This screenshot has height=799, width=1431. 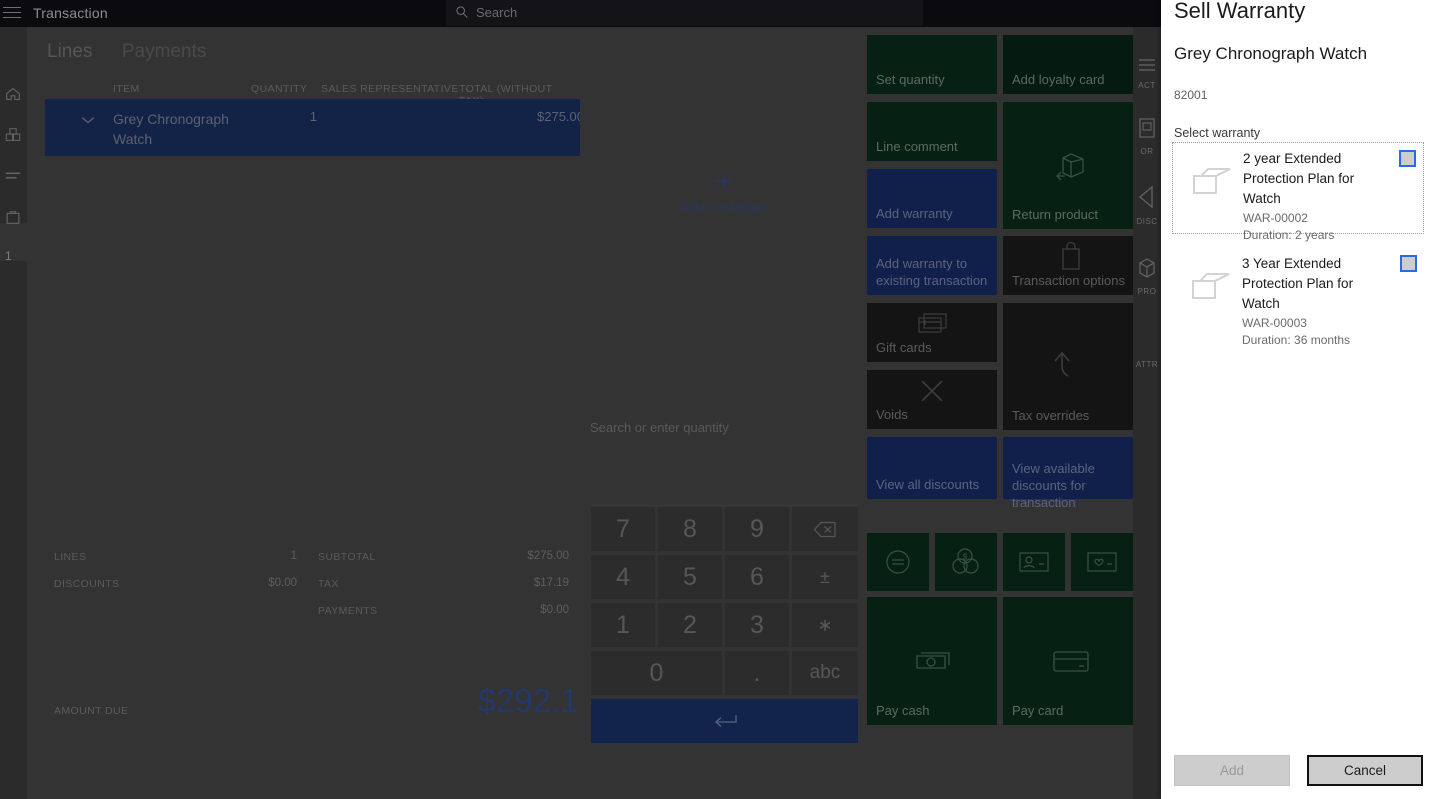 What do you see at coordinates (1070, 265) in the screenshot?
I see `tile-transaction-options: Transaction options` at bounding box center [1070, 265].